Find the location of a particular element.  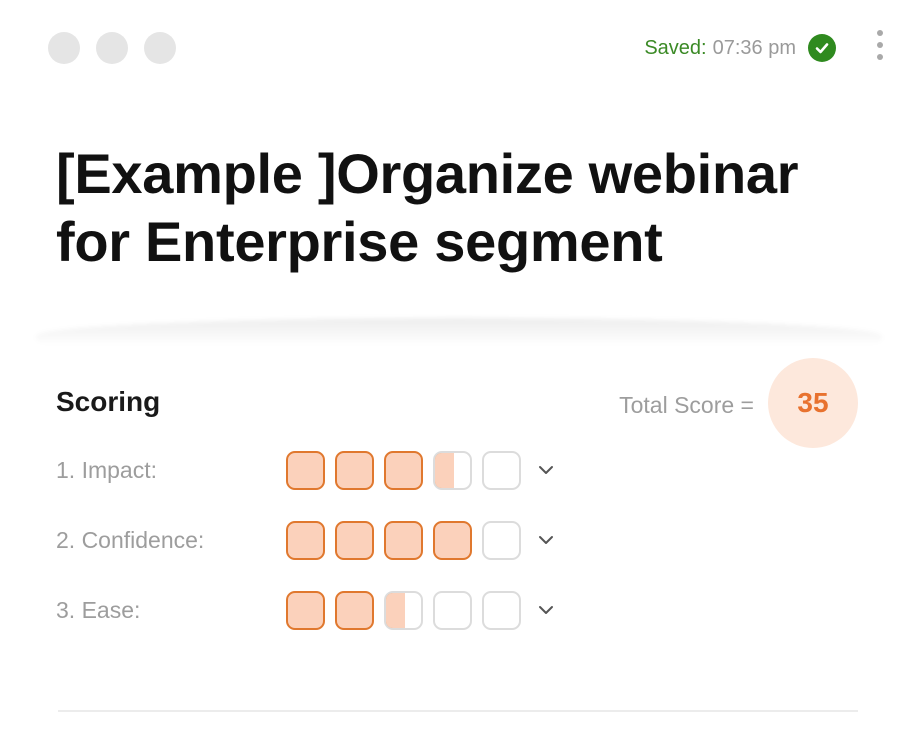

save-status: Saved: 07:36 pm is located at coordinates (740, 48).